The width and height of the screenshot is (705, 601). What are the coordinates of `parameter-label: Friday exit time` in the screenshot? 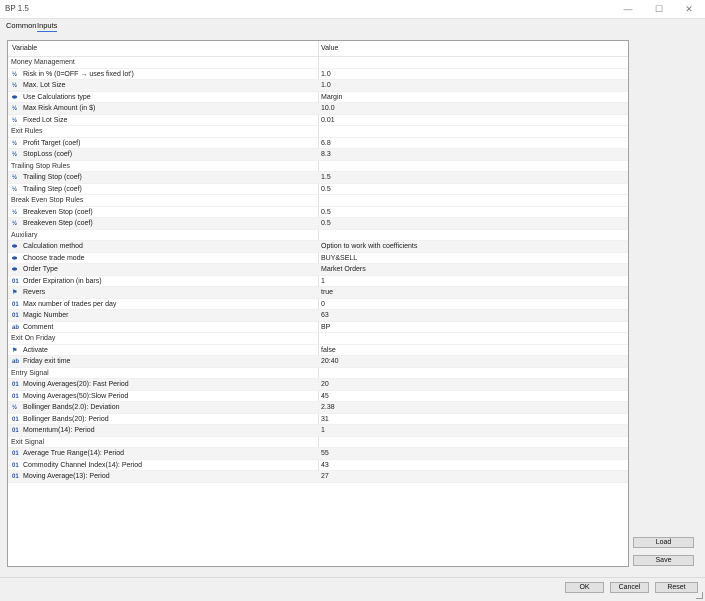 It's located at (47, 361).